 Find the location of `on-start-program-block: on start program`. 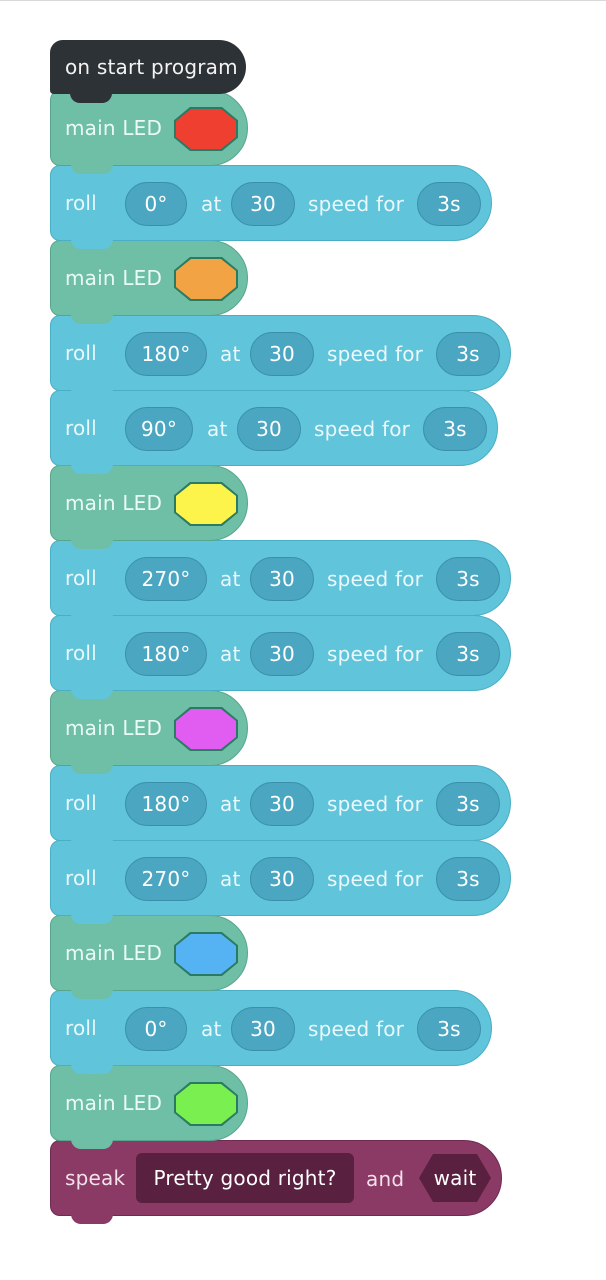

on-start-program-block: on start program is located at coordinates (148, 71).